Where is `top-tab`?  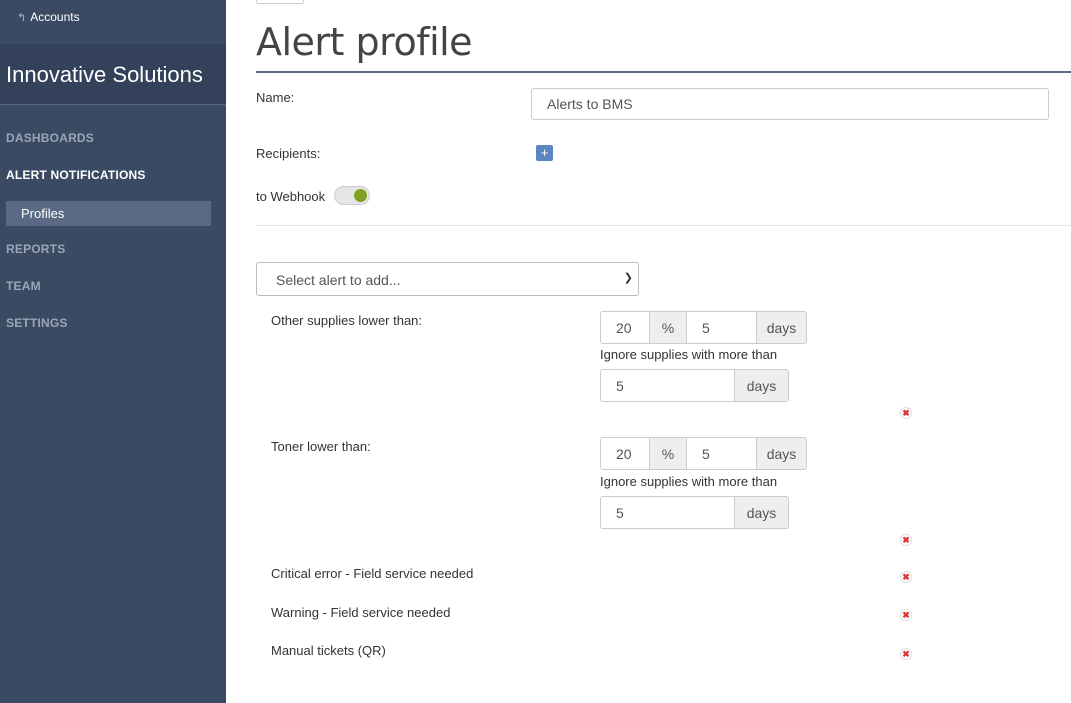
top-tab is located at coordinates (280, 2).